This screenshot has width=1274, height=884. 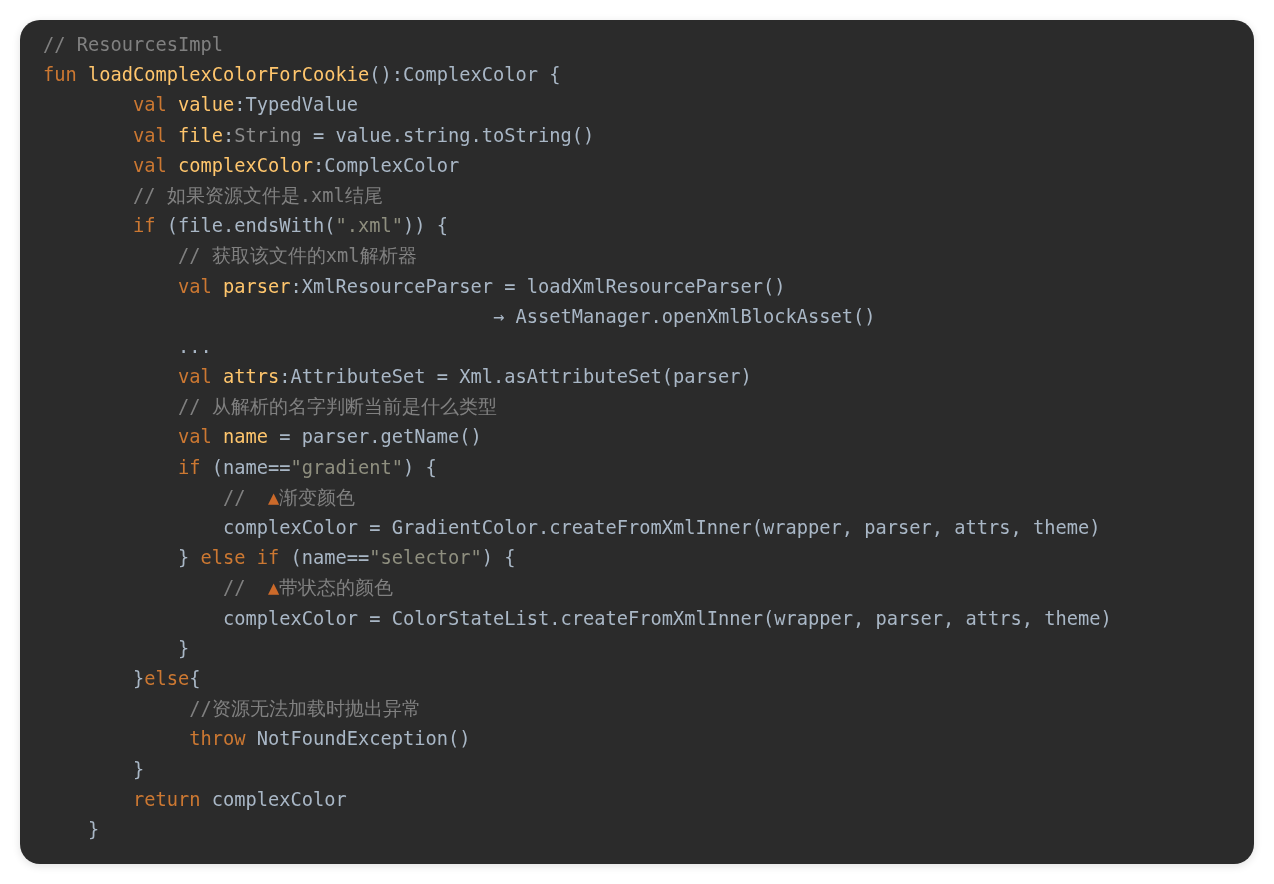 I want to click on code-line: complexColor = ColorStateList.createFromXmlInner(wrapper, parser, attrs, theme), so click(x=667, y=618).